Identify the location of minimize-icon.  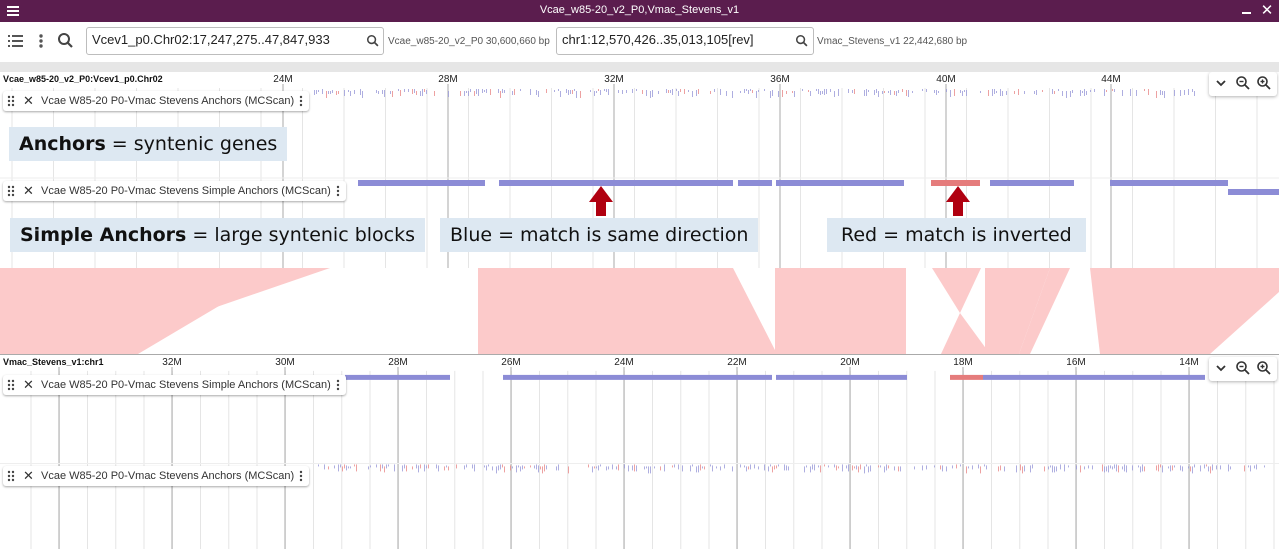
(1247, 11).